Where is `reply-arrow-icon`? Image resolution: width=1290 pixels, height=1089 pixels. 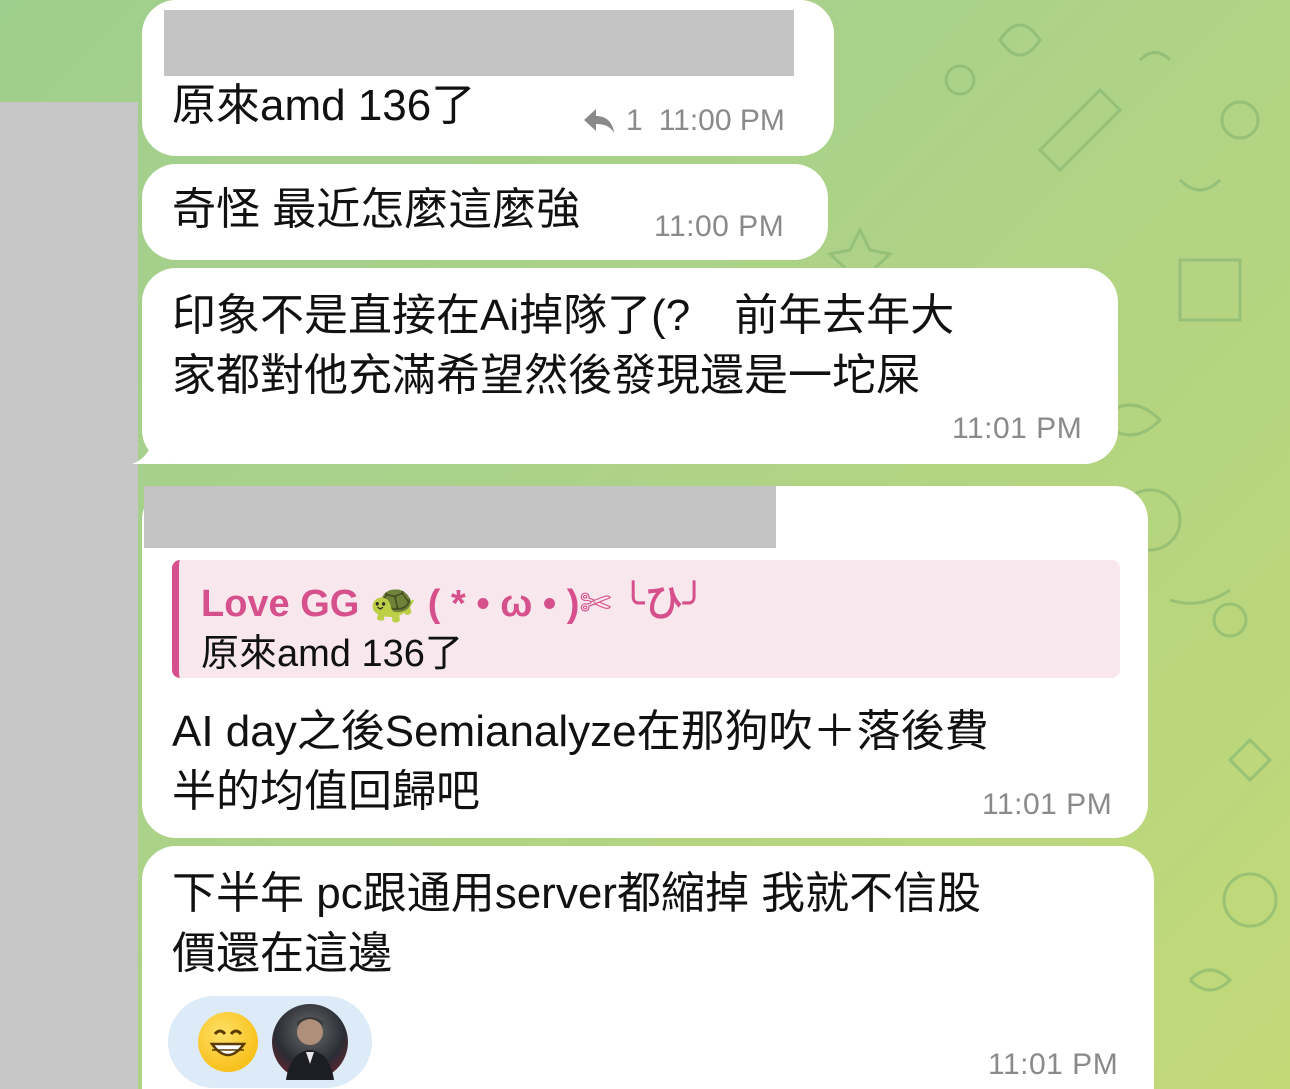
reply-arrow-icon is located at coordinates (599, 121).